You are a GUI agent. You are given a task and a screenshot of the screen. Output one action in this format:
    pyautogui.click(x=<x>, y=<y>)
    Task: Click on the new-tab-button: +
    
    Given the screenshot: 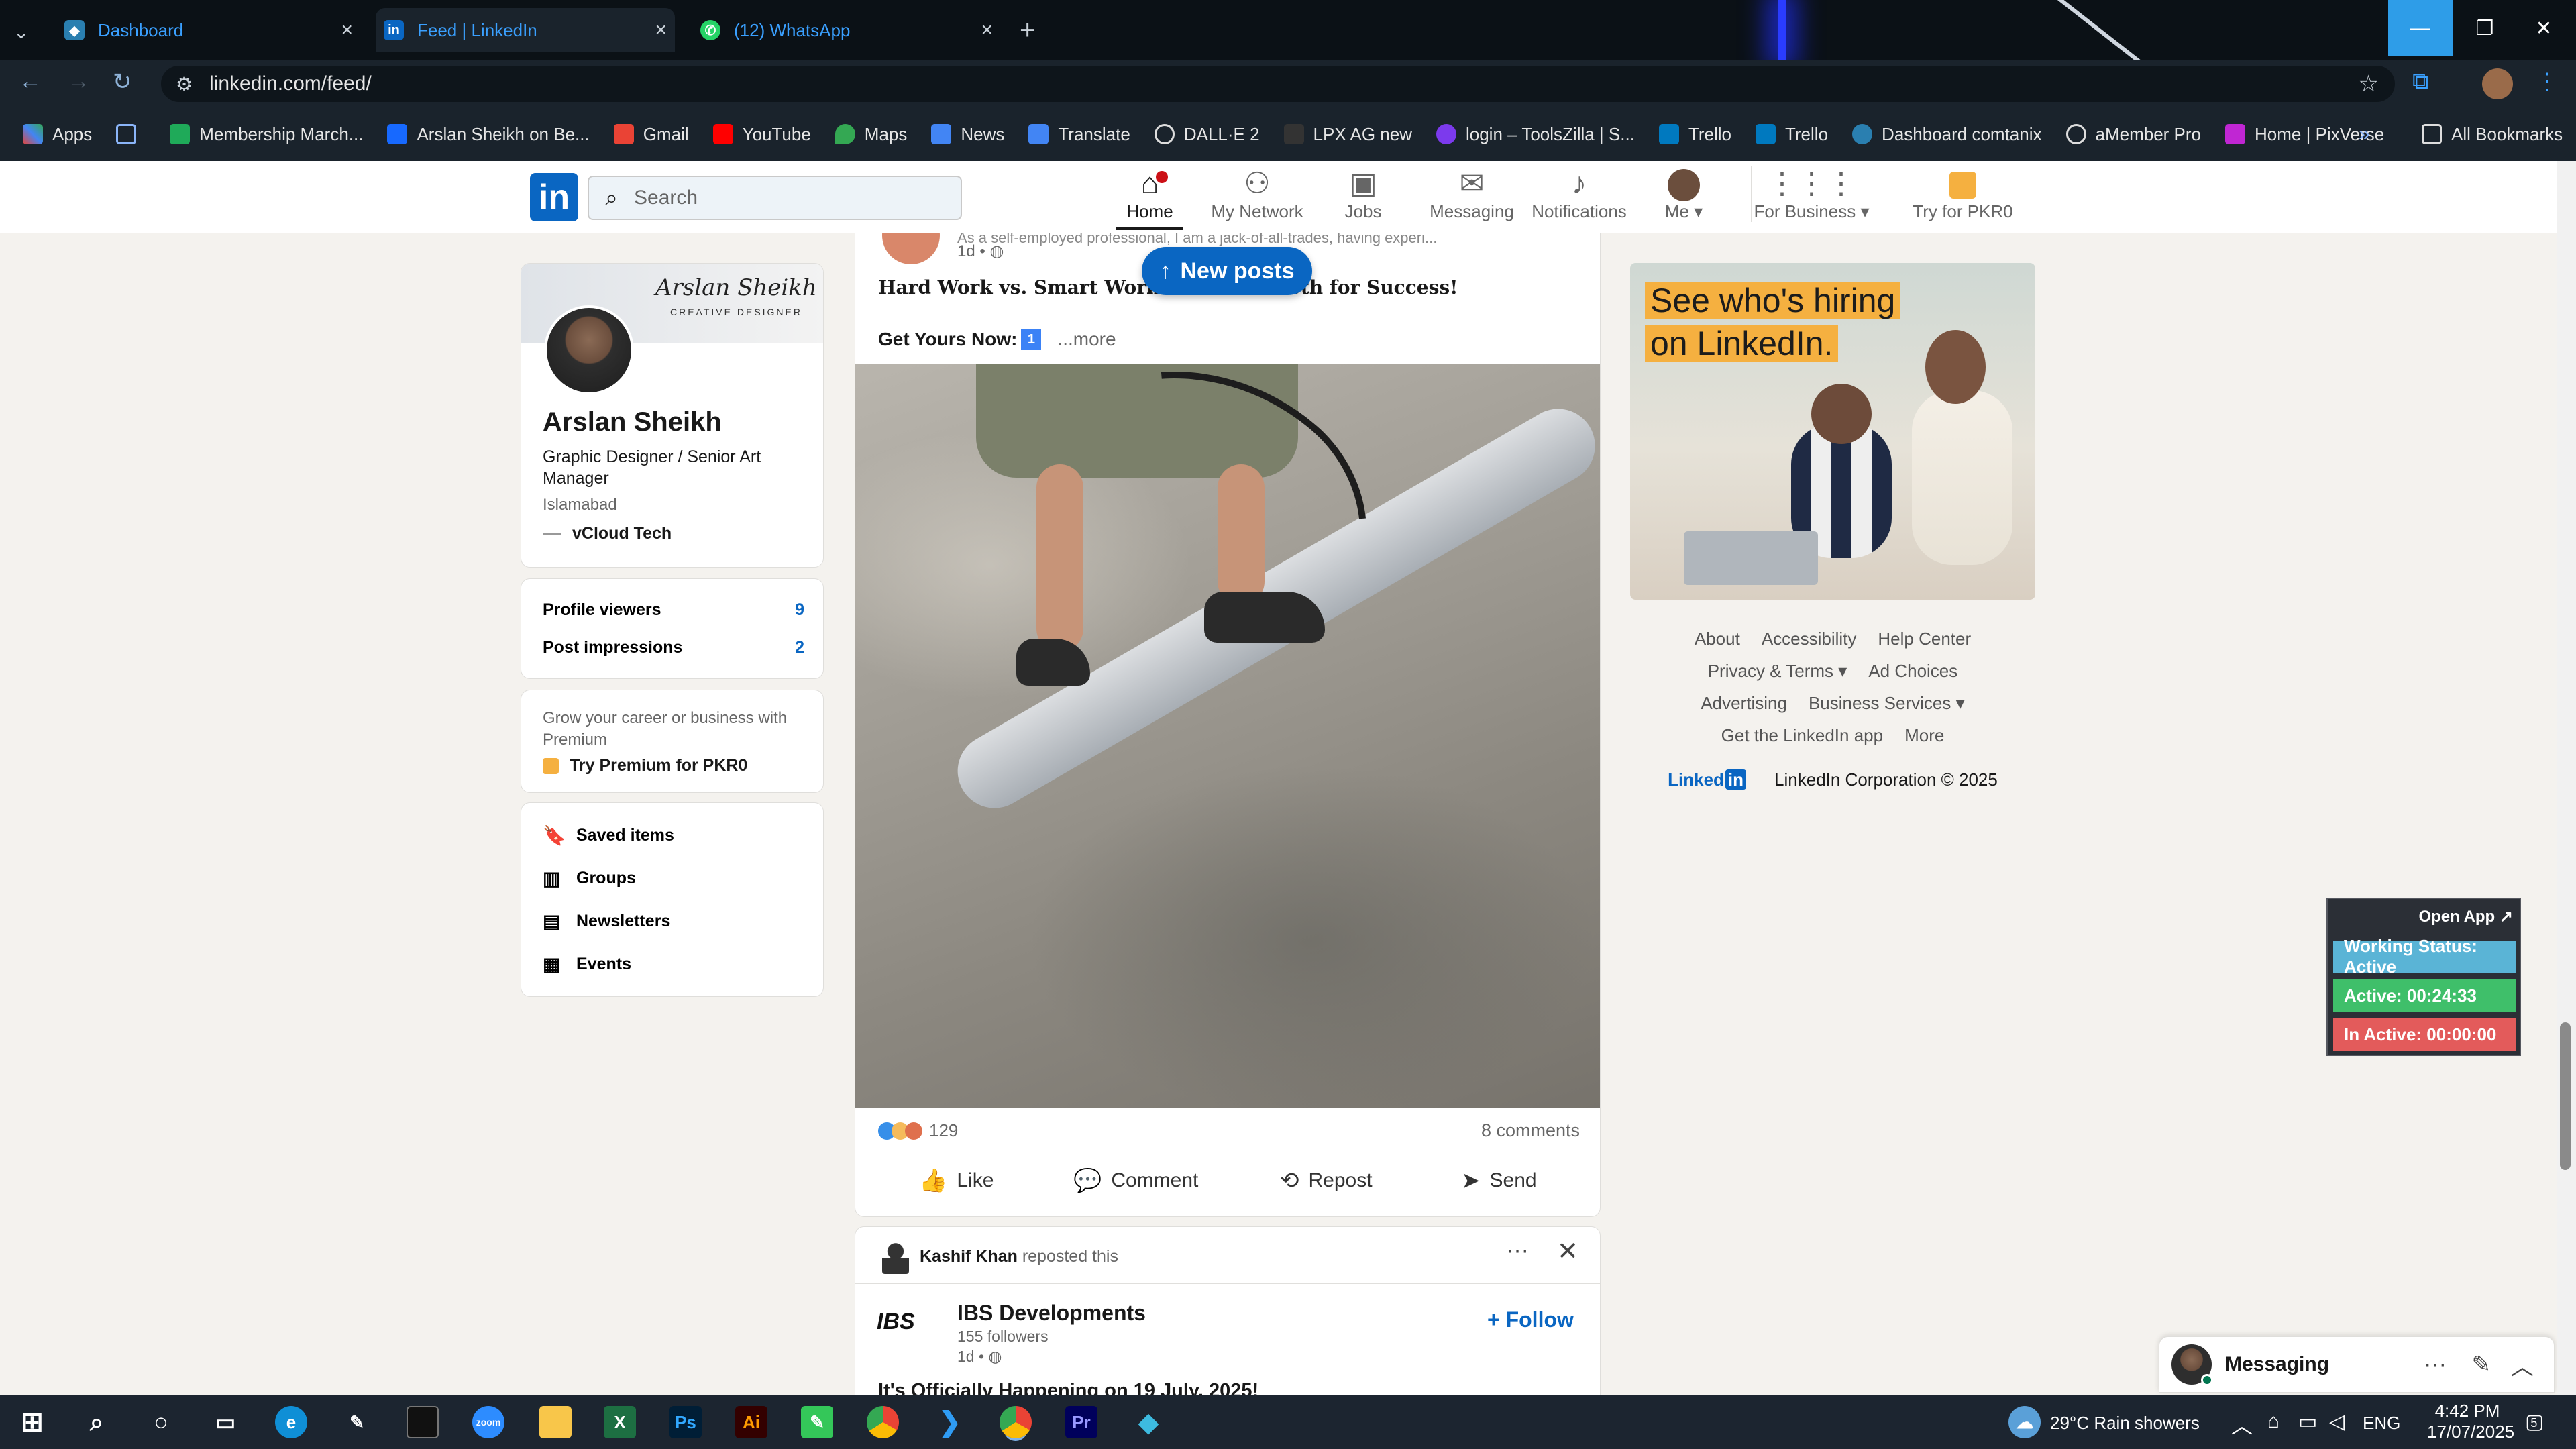 What is the action you would take?
    pyautogui.click(x=1027, y=30)
    